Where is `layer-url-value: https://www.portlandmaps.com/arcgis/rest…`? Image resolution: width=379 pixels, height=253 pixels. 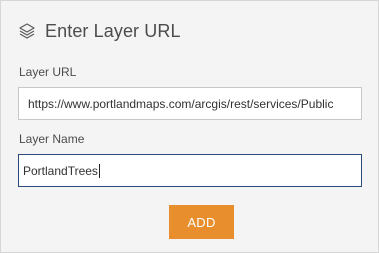 layer-url-value: https://www.portlandmaps.com/arcgis/rest… is located at coordinates (181, 103).